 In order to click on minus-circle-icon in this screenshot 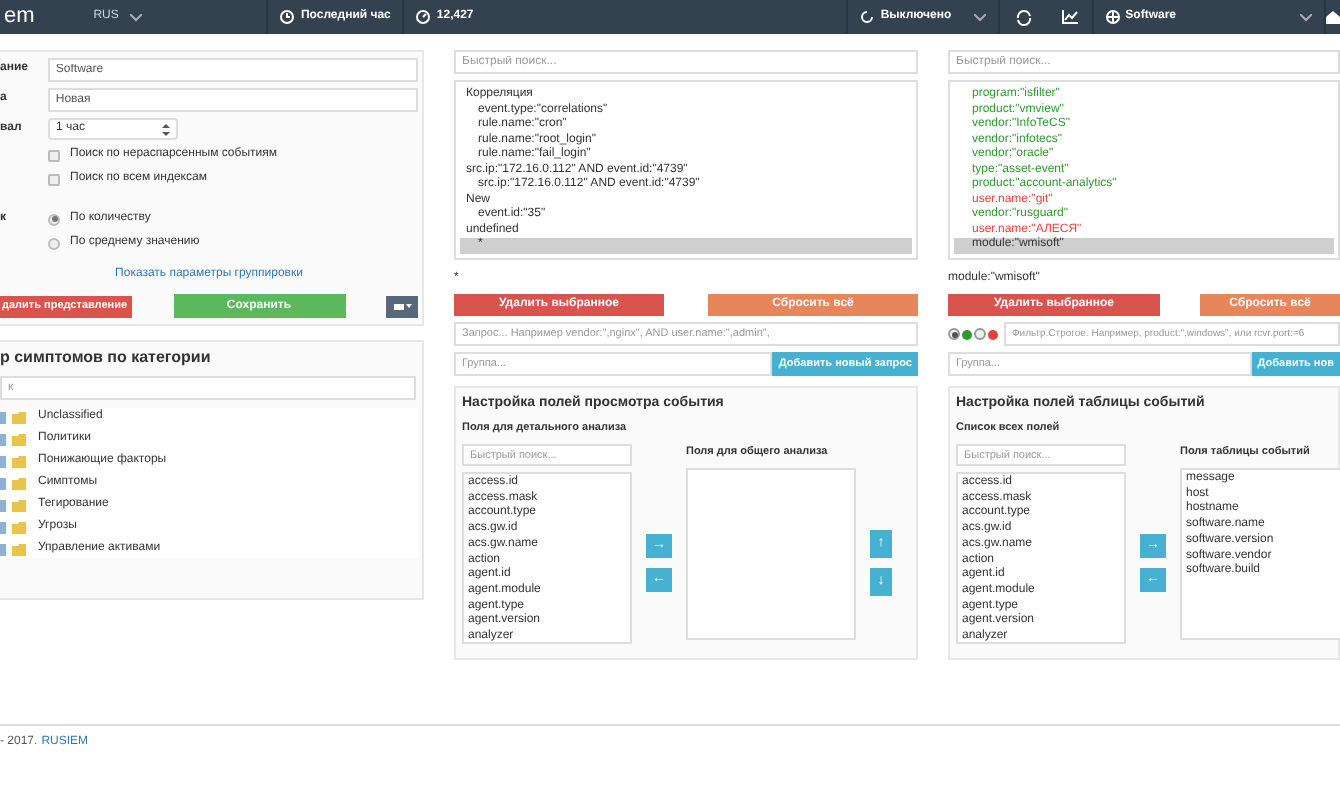, I will do `click(993, 334)`.